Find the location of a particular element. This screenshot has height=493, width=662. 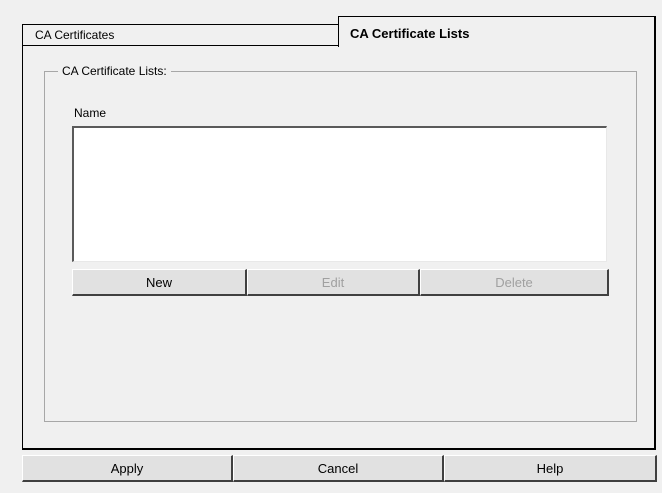

apply-button: Apply is located at coordinates (127, 468).